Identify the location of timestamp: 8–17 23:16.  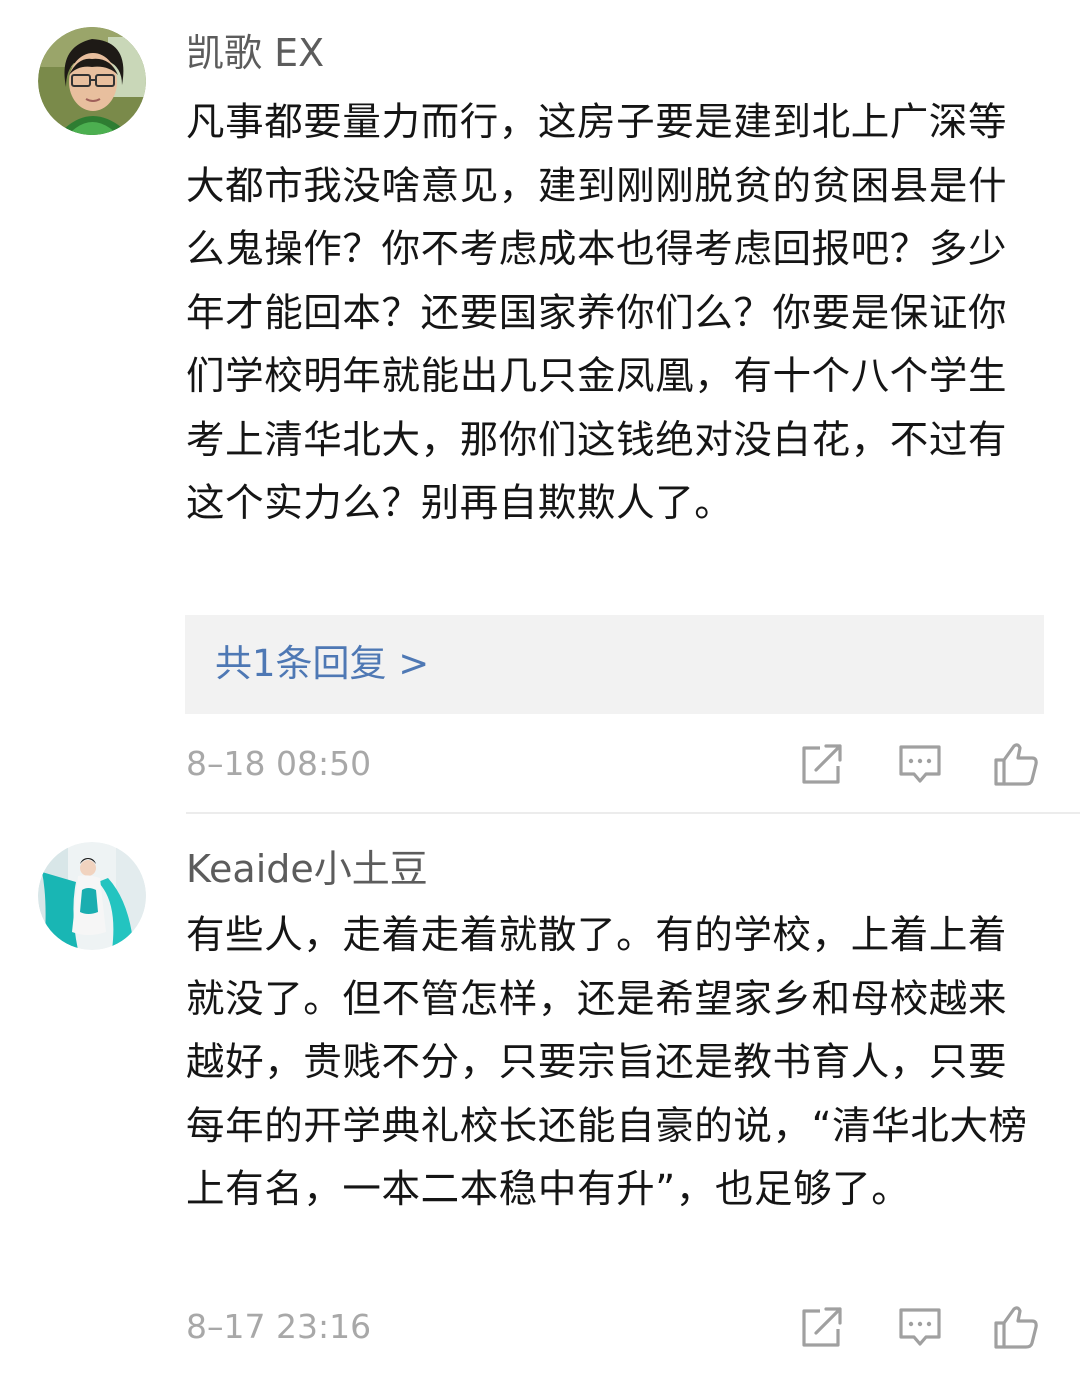
(279, 1326).